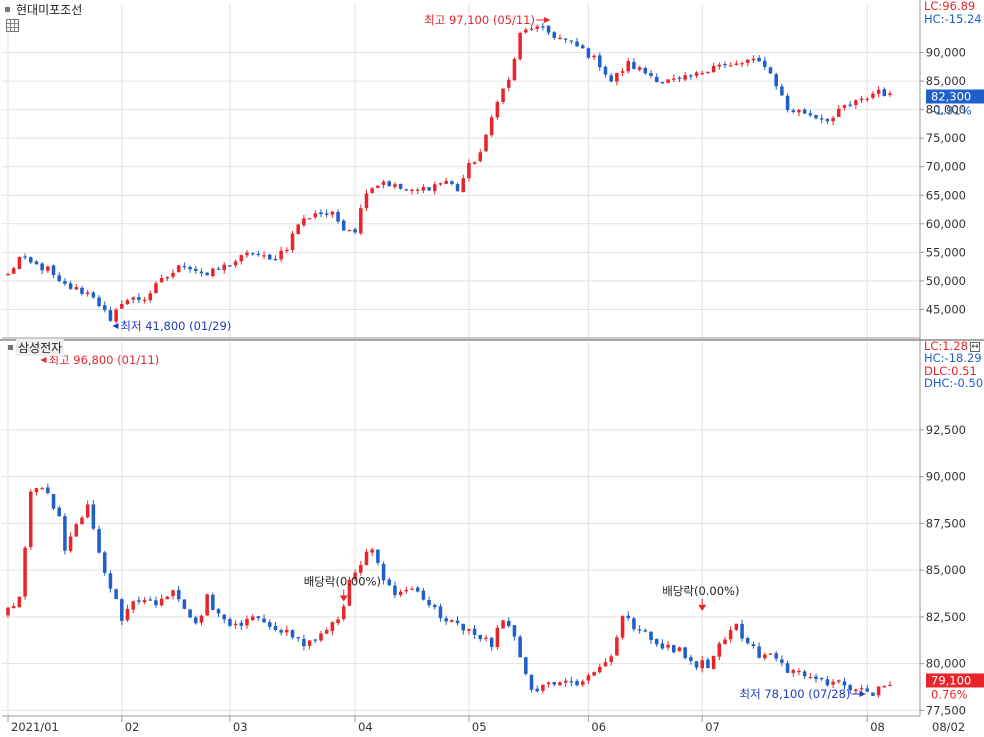 This screenshot has height=737, width=984. Describe the element at coordinates (365, 727) in the screenshot. I see `x-tick-label: 04` at that location.